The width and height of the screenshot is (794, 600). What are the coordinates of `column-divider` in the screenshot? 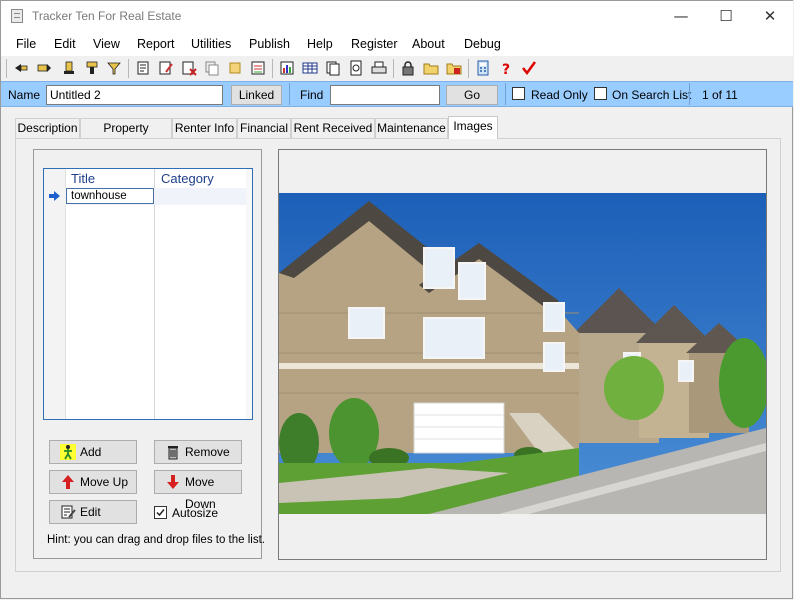 It's located at (154, 294).